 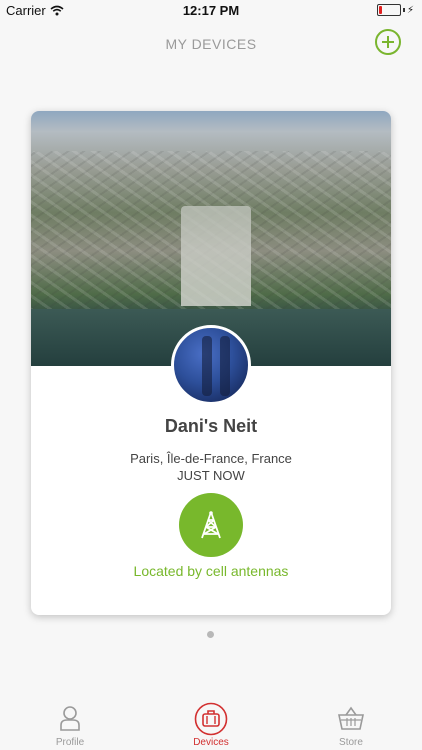 I want to click on tab-bar: Profile Devices Store, so click(x=211, y=725).